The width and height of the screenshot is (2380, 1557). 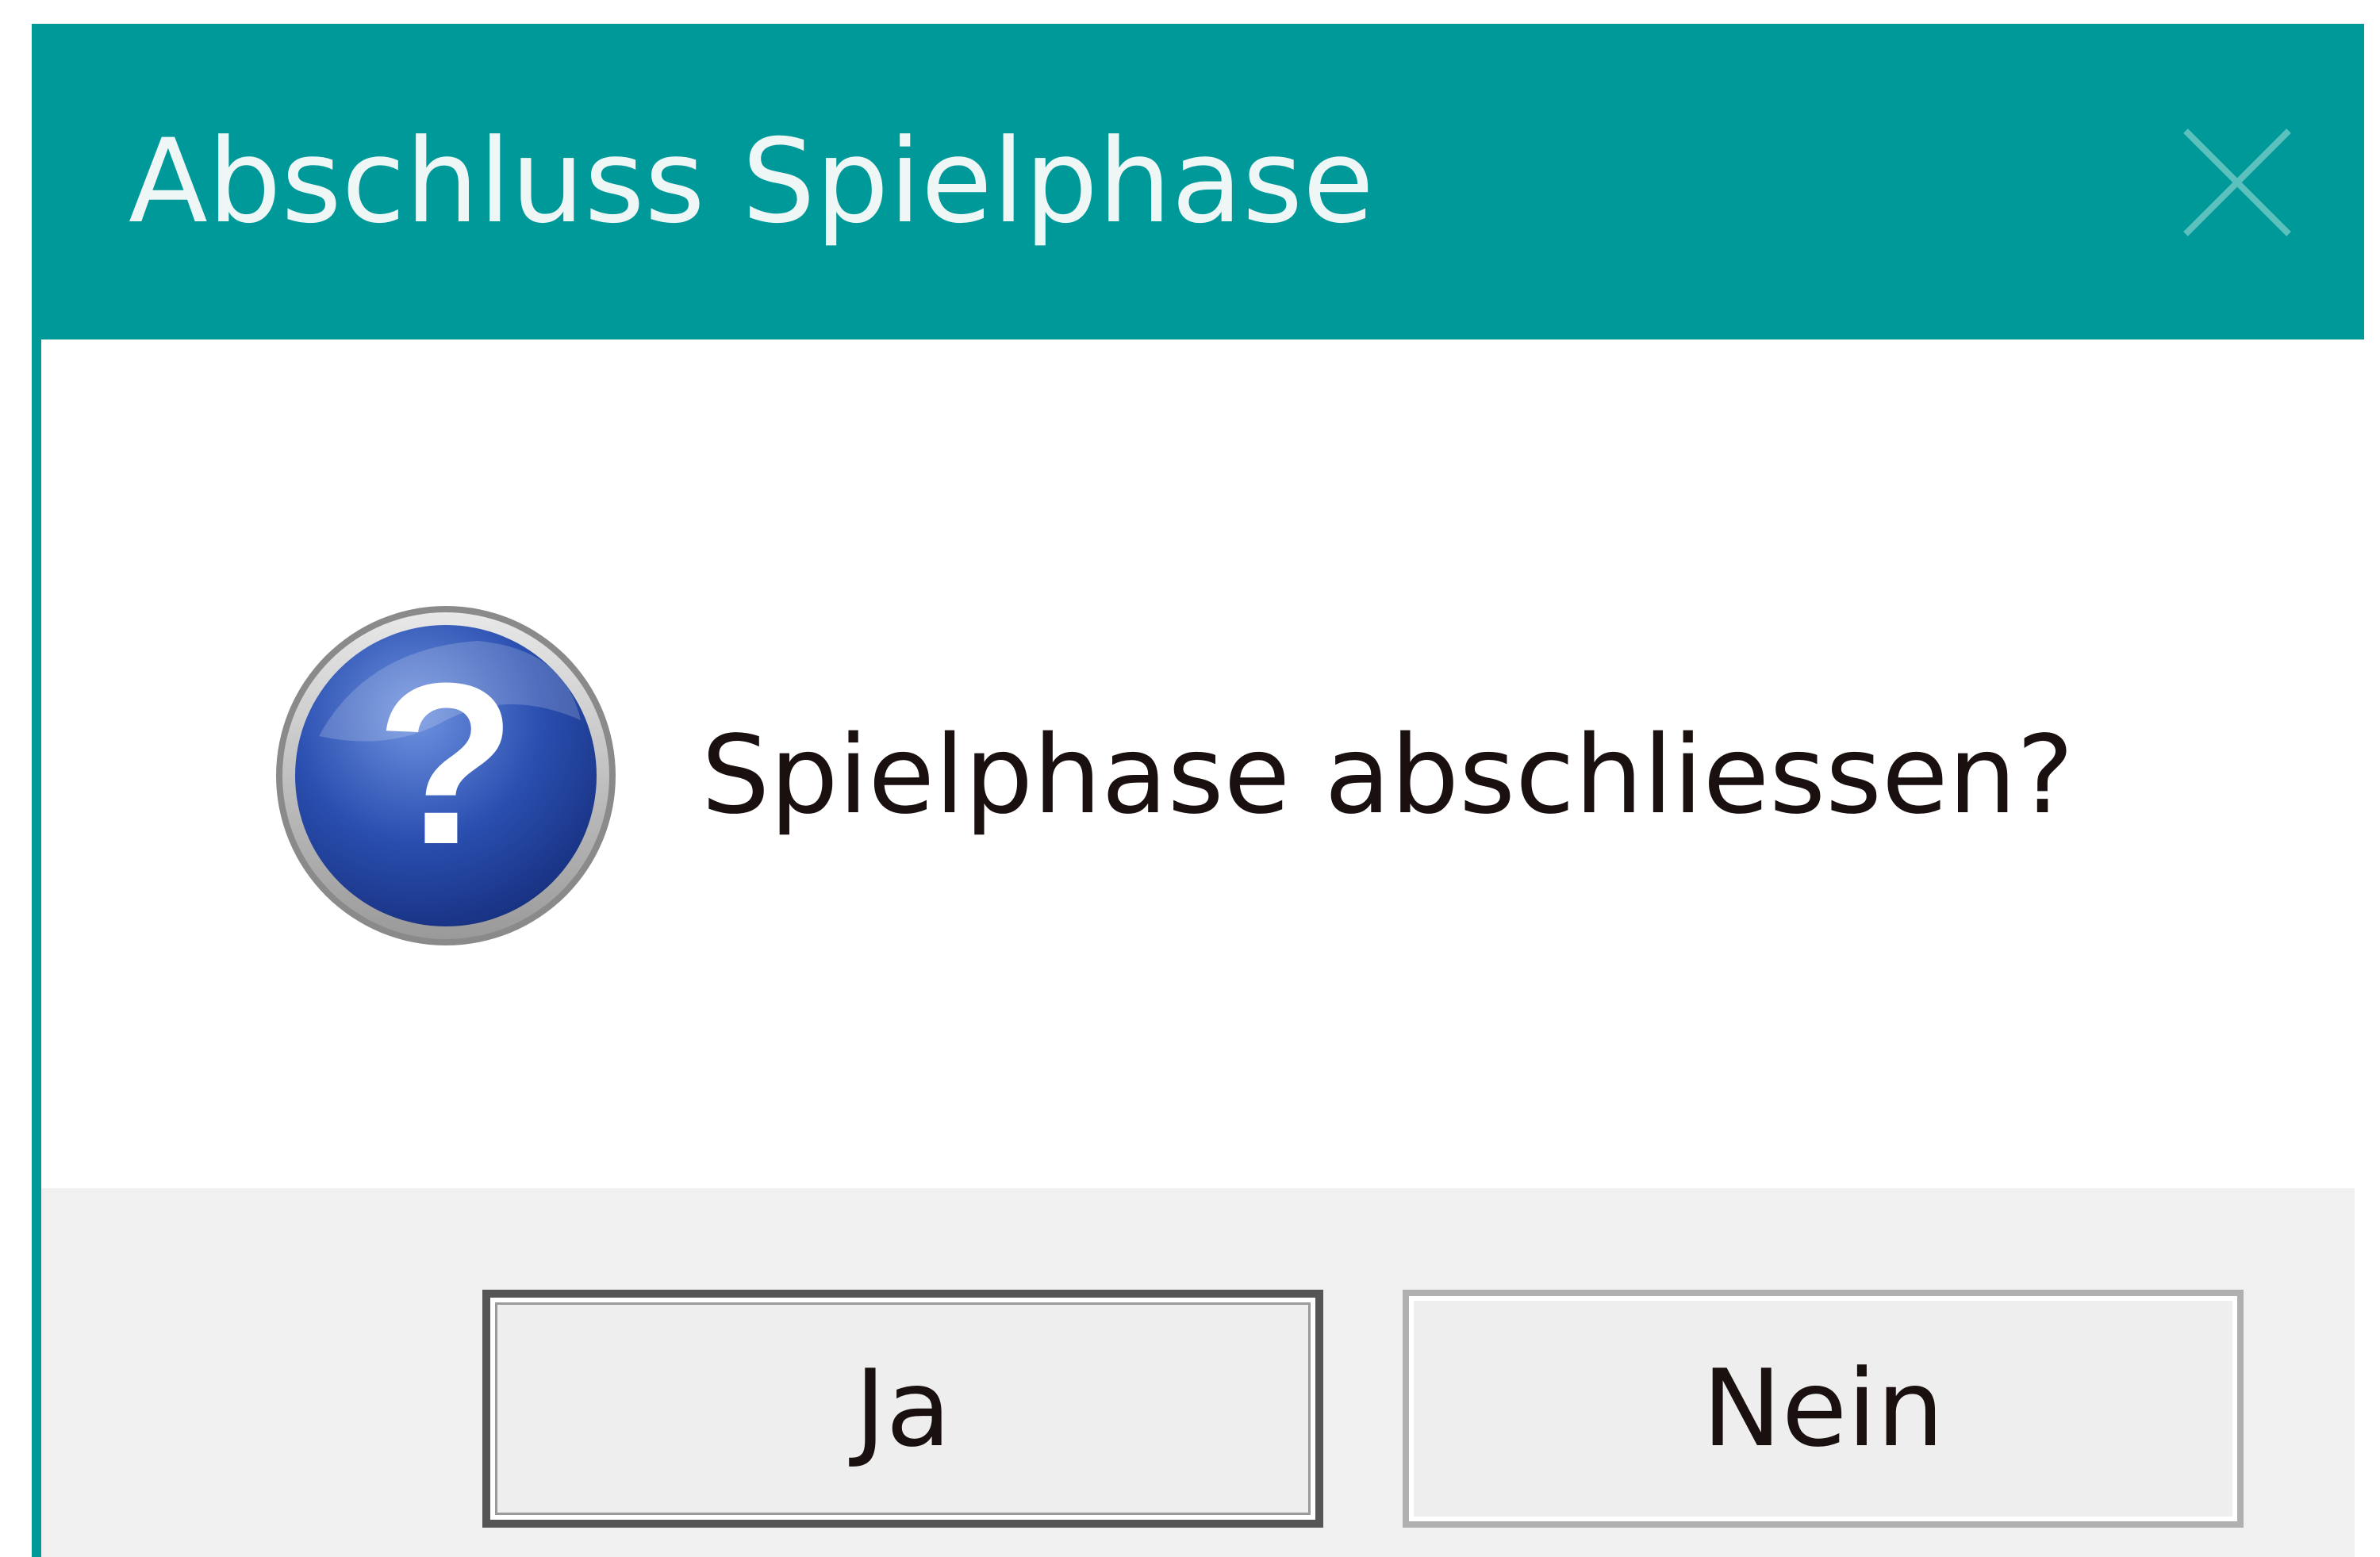 What do you see at coordinates (902, 1409) in the screenshot?
I see `yes-button: Ja` at bounding box center [902, 1409].